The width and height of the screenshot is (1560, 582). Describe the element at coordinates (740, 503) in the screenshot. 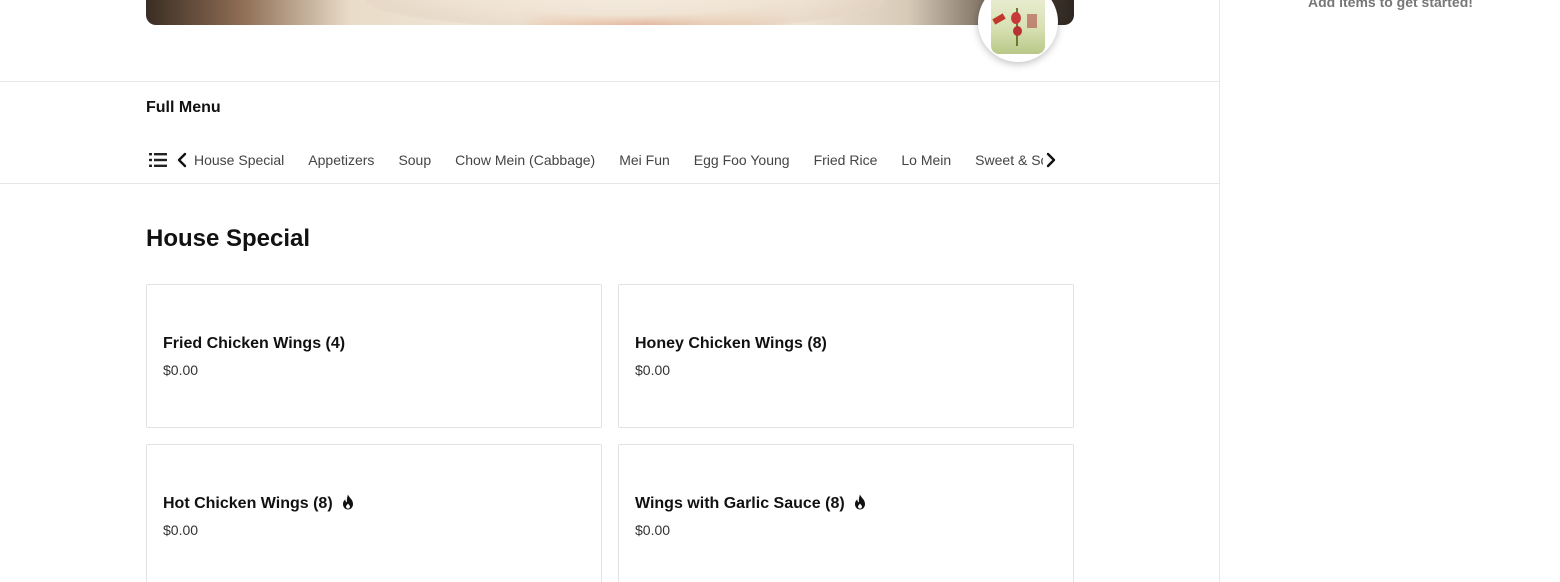

I see `menu-item-name-text: Wings with Garlic Sauce (8)` at that location.